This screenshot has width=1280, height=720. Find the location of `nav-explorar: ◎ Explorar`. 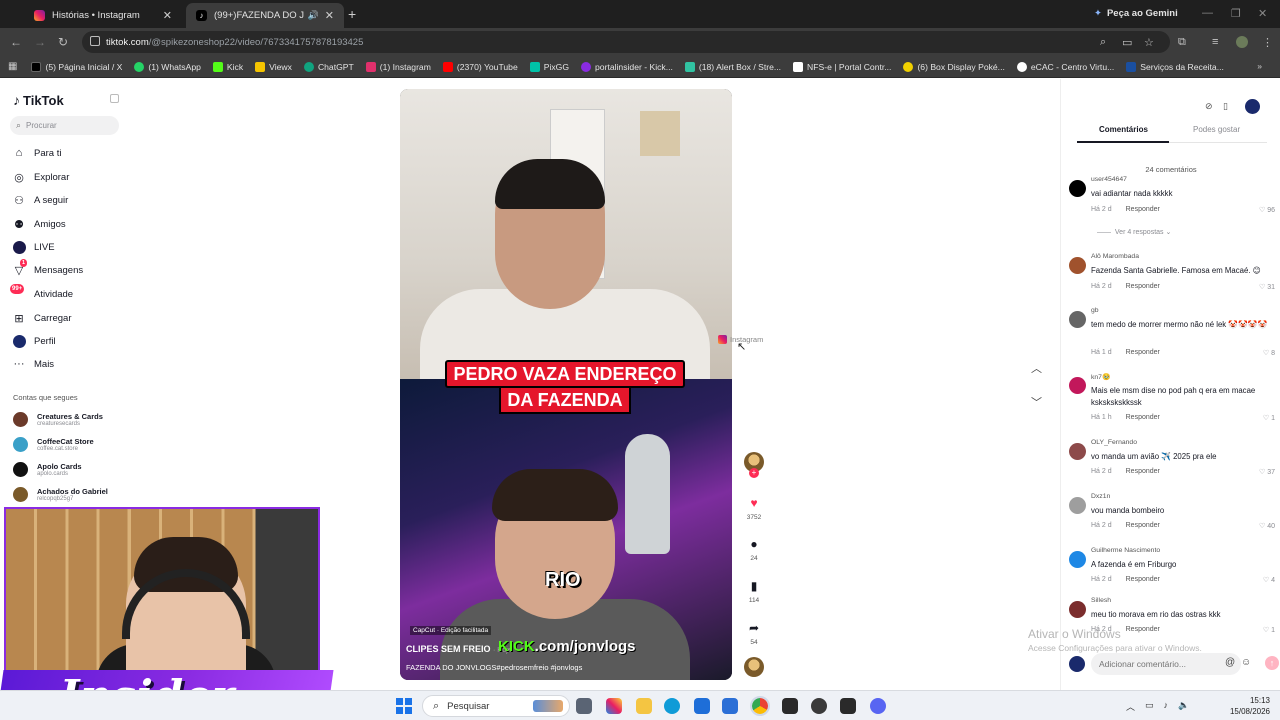

nav-explorar: ◎ Explorar is located at coordinates (40, 177).